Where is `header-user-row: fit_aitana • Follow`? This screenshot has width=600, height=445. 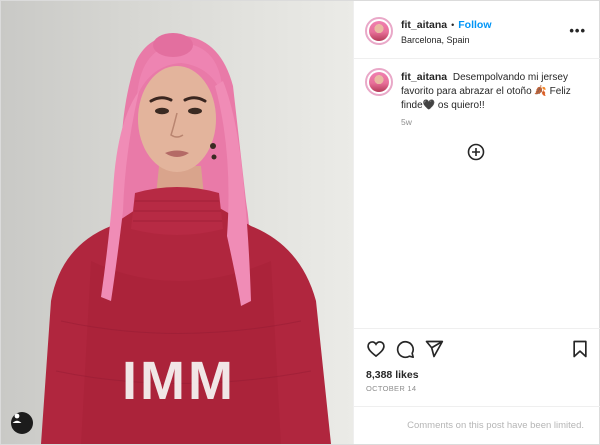 header-user-row: fit_aitana • Follow is located at coordinates (446, 25).